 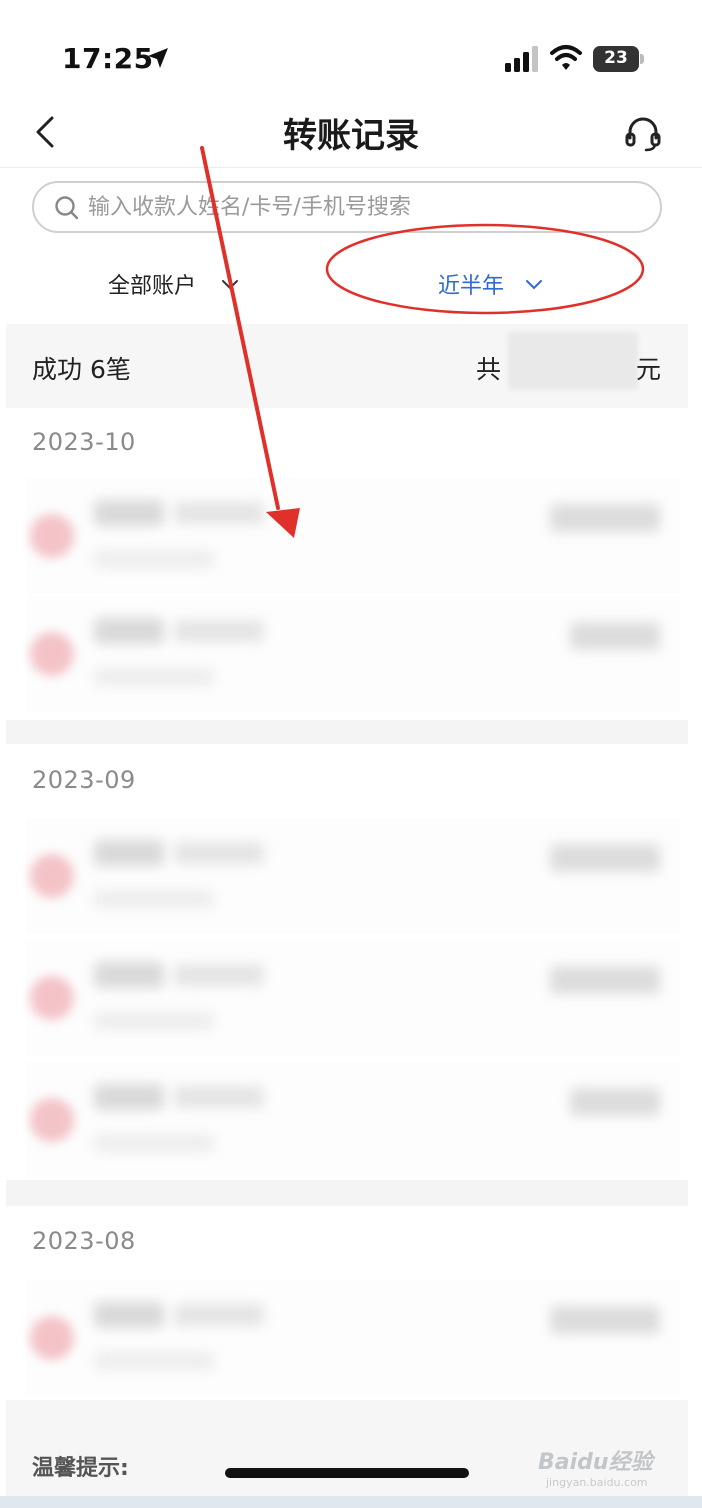 I want to click on wifi-icon, so click(x=566, y=57).